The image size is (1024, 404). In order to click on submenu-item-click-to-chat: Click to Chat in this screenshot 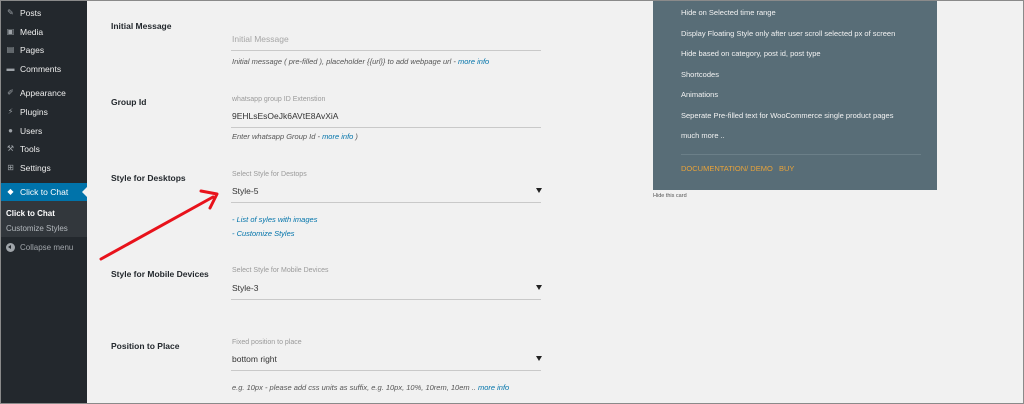, I will do `click(30, 213)`.